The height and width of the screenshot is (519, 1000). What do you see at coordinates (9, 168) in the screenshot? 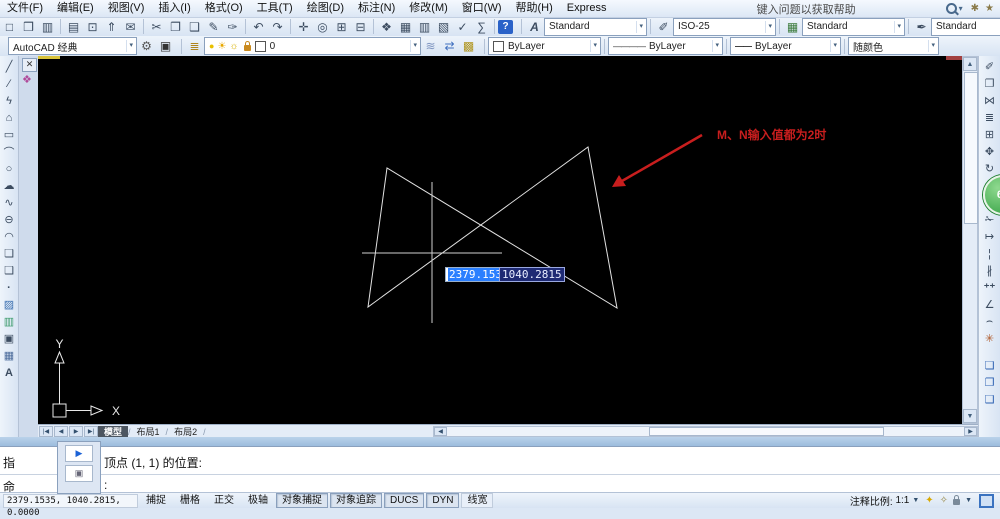
I see `circle-icon: ○` at bounding box center [9, 168].